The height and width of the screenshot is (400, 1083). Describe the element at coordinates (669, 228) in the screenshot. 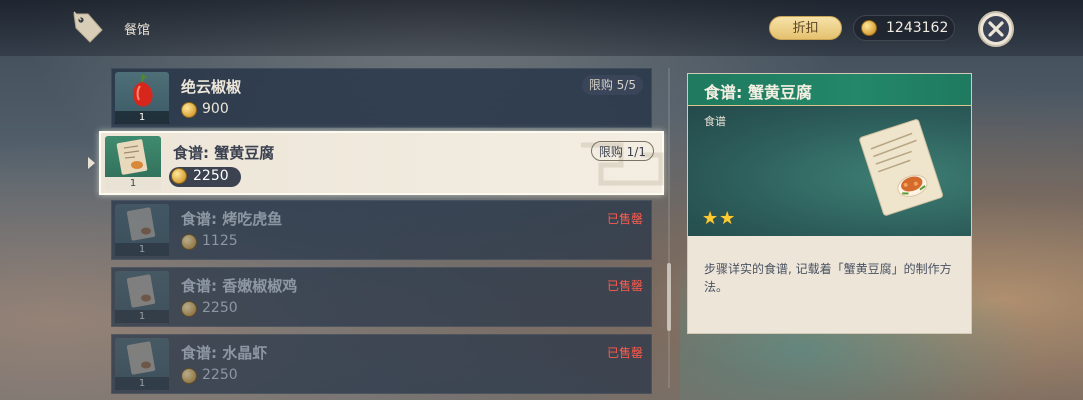

I see `scroll-track` at that location.